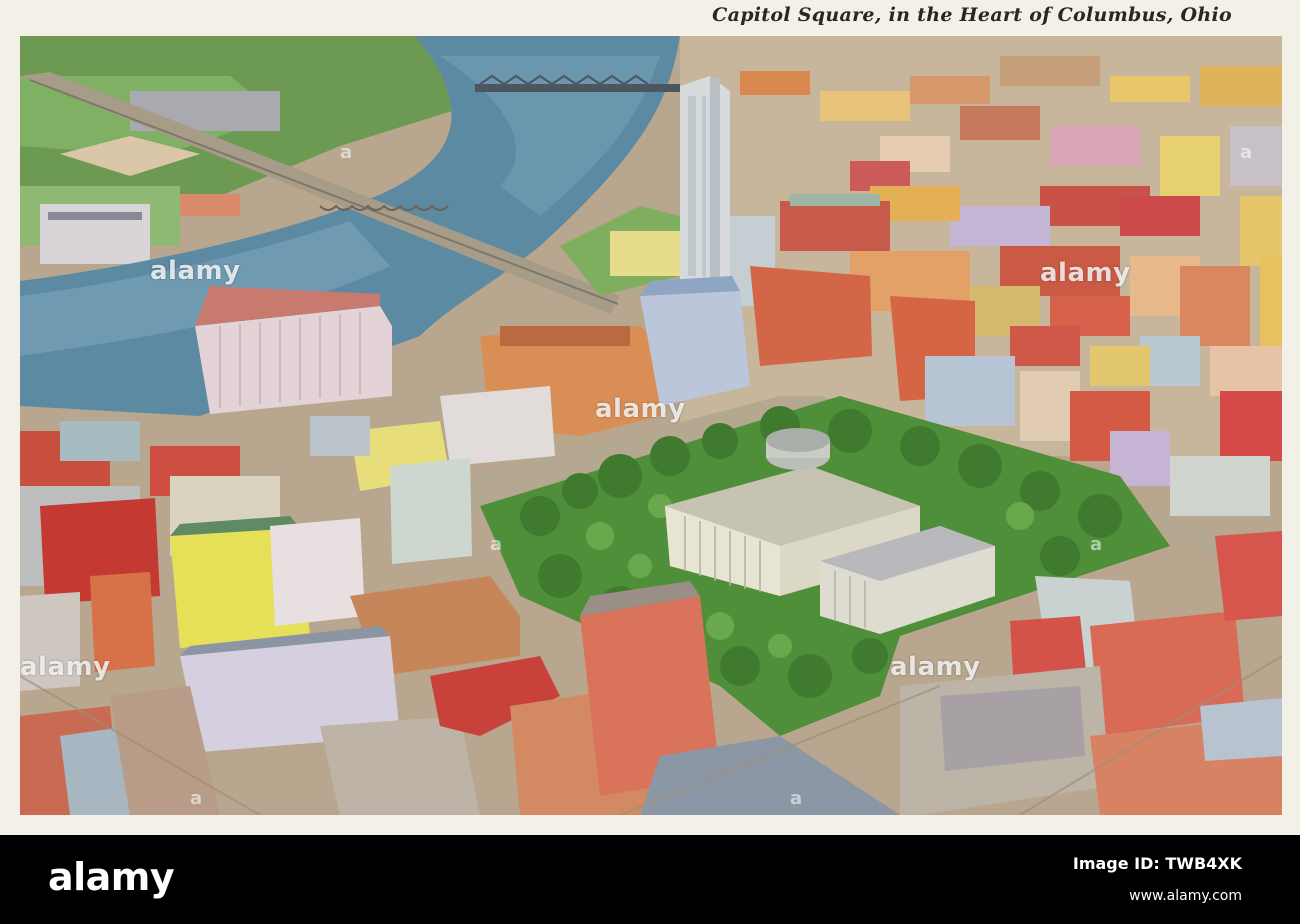 The width and height of the screenshot is (1300, 924). I want to click on image-id: Image ID: TWB4XK, so click(1157, 863).